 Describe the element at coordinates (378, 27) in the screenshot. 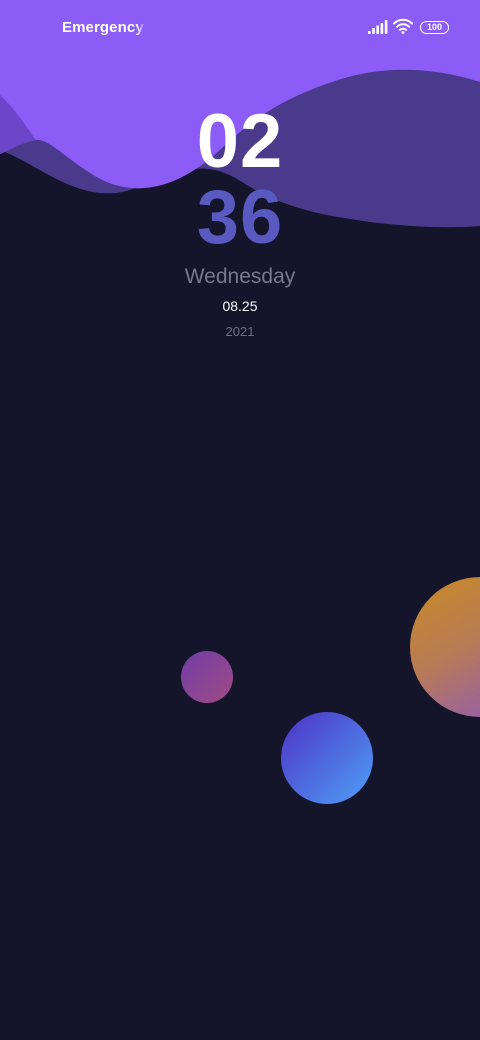

I see `signal-bars-icon` at that location.